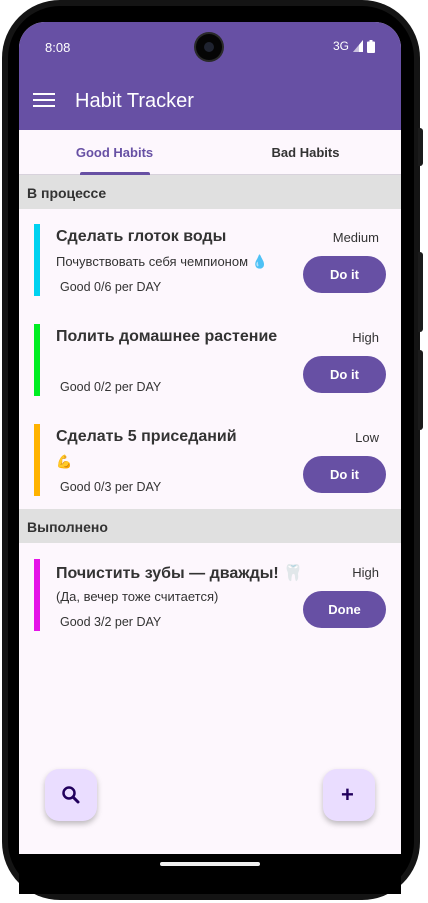  What do you see at coordinates (137, 596) in the screenshot?
I see `habit-subtitle: (Да, вечер тоже считается)` at bounding box center [137, 596].